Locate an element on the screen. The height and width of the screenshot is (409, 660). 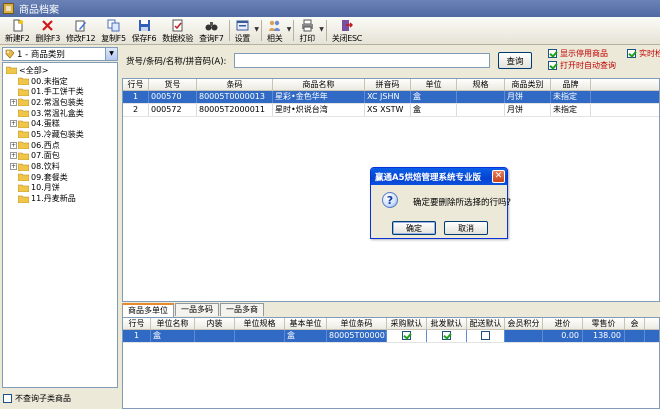
auto-query-option: 打开时自动查询 is located at coordinates (582, 65).